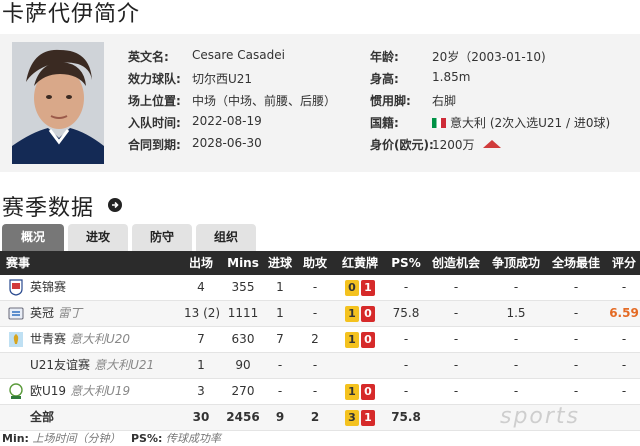 The height and width of the screenshot is (446, 640). I want to click on competition-name: 欧U19 意大利U19, so click(105, 391).